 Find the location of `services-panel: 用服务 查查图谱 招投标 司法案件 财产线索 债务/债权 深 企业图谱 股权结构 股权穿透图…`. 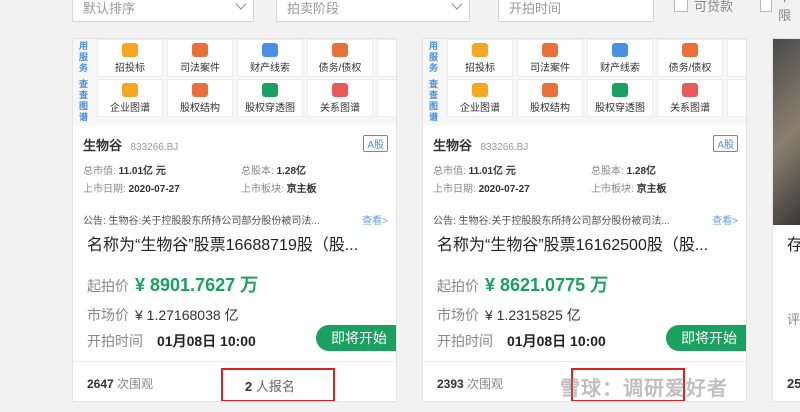

services-panel: 用服务 查查图谱 招投标 司法案件 财产线索 债务/债权 深 企业图谱 股权结构 股权穿透图… is located at coordinates (234, 82).